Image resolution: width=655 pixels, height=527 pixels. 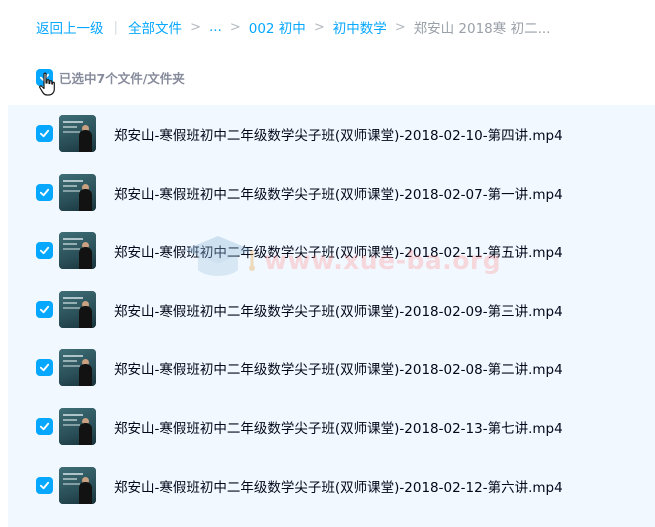 What do you see at coordinates (70, 27) in the screenshot?
I see `back-link: 返回上一级` at bounding box center [70, 27].